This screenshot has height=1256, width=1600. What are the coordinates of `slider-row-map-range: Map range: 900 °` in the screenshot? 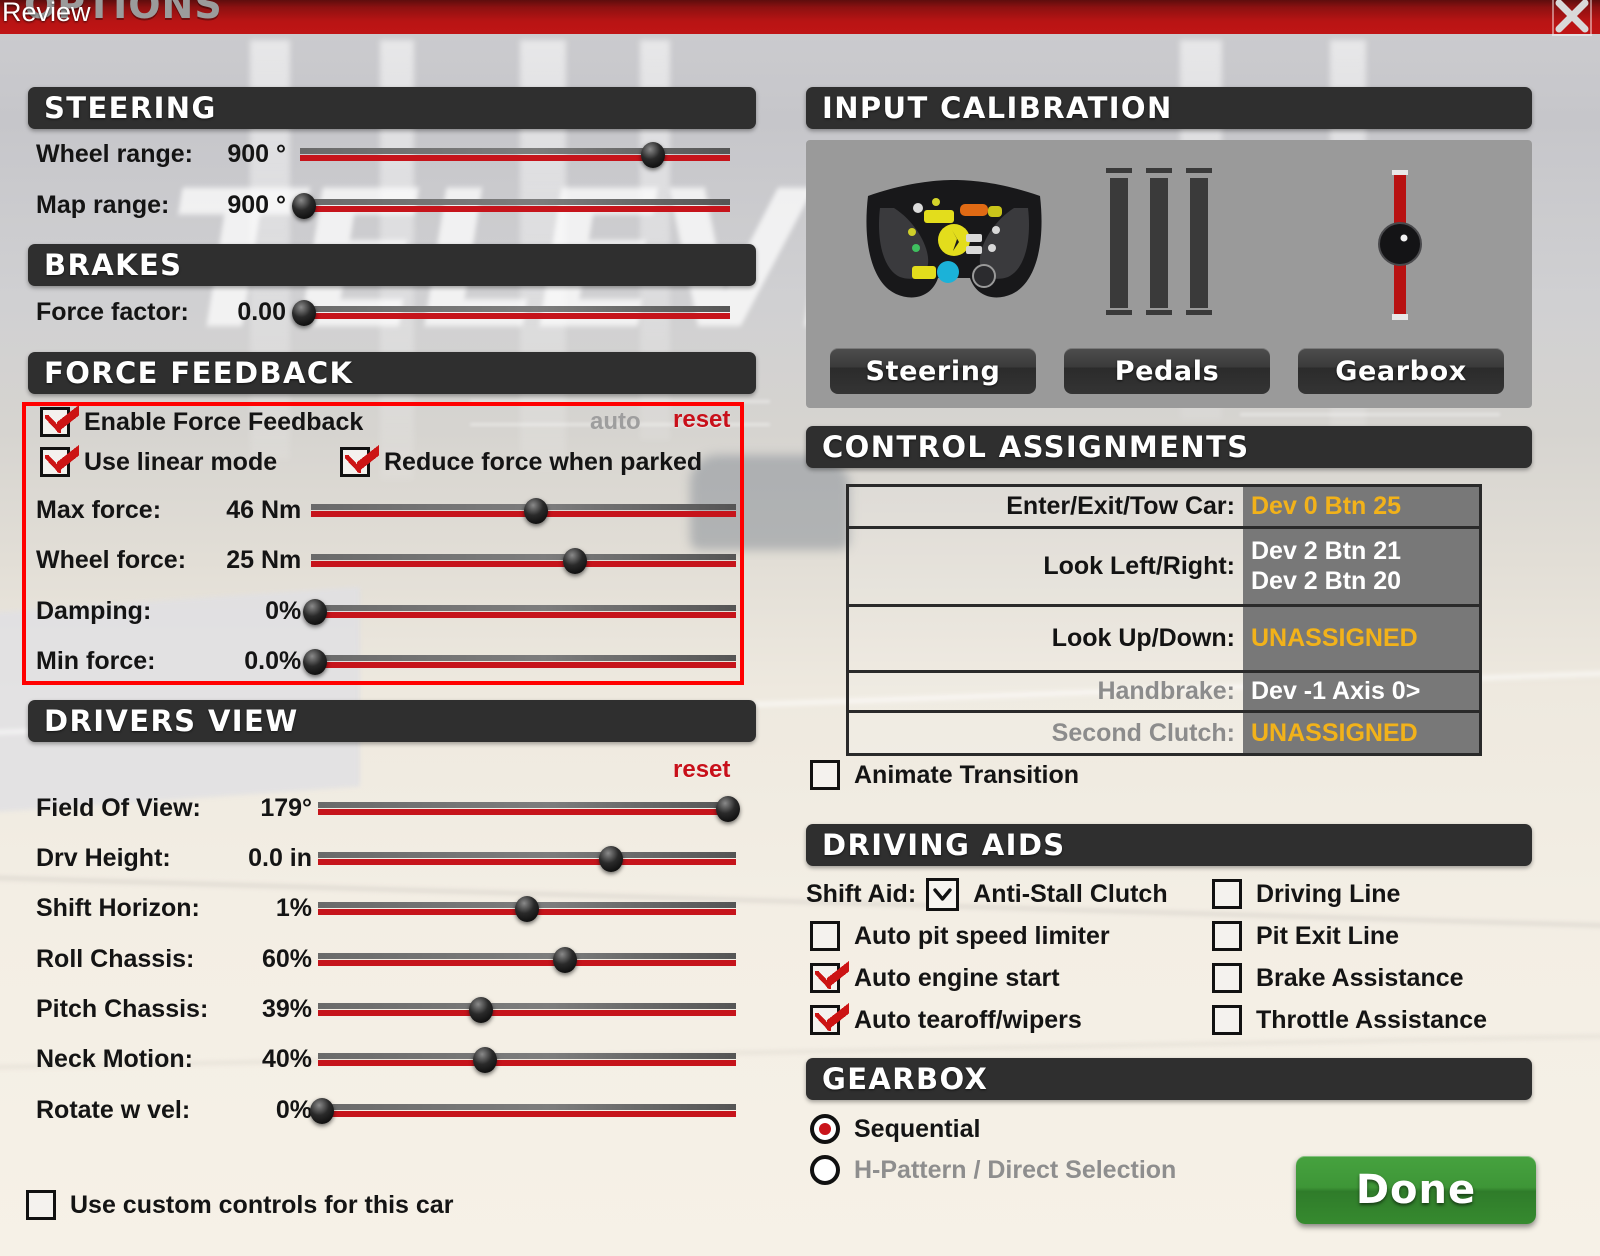 It's located at (386, 205).